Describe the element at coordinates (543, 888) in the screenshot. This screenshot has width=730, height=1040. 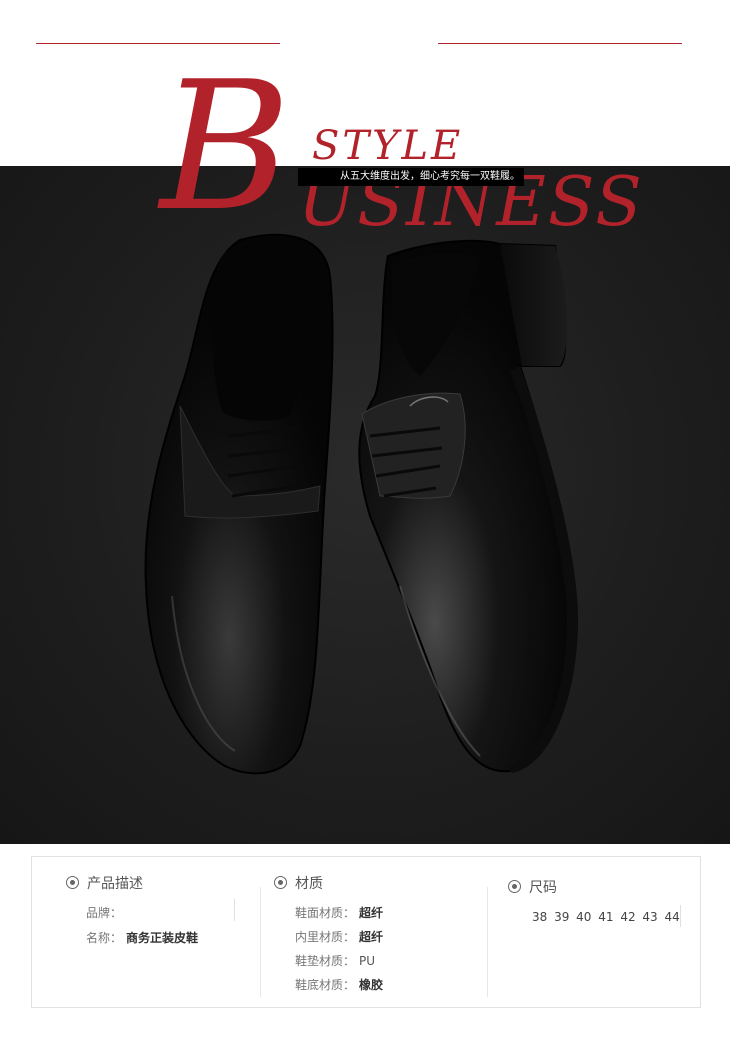
I see `size-title: 尺码` at that location.